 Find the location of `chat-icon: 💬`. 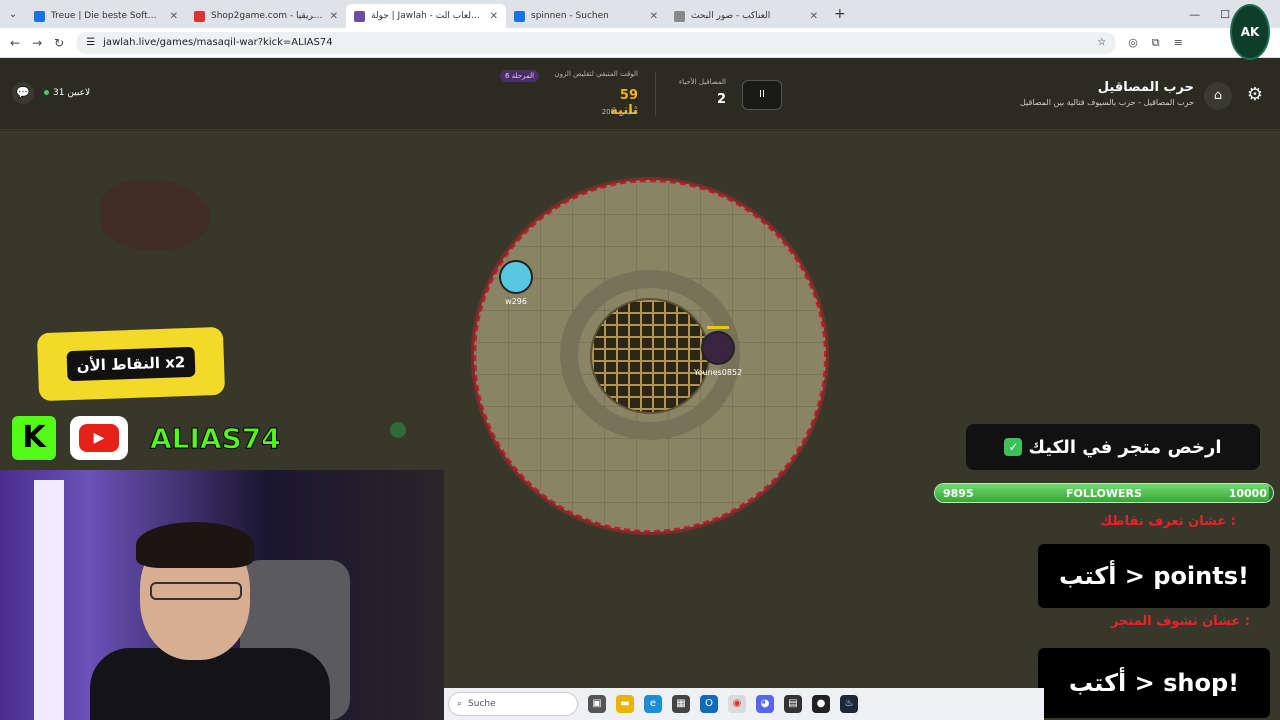

chat-icon: 💬 is located at coordinates (23, 93).